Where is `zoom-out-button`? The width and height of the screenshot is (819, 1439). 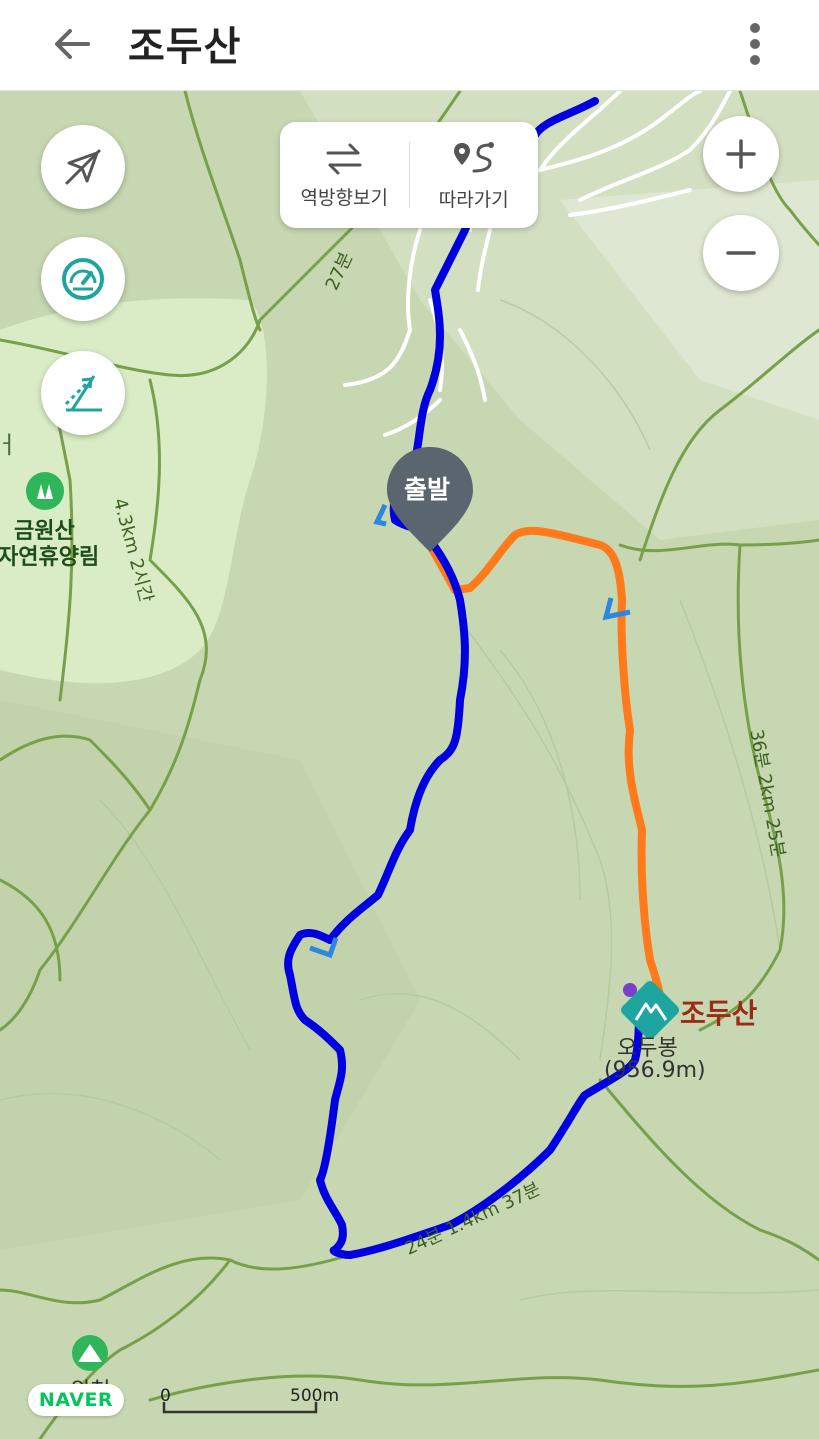 zoom-out-button is located at coordinates (741, 253).